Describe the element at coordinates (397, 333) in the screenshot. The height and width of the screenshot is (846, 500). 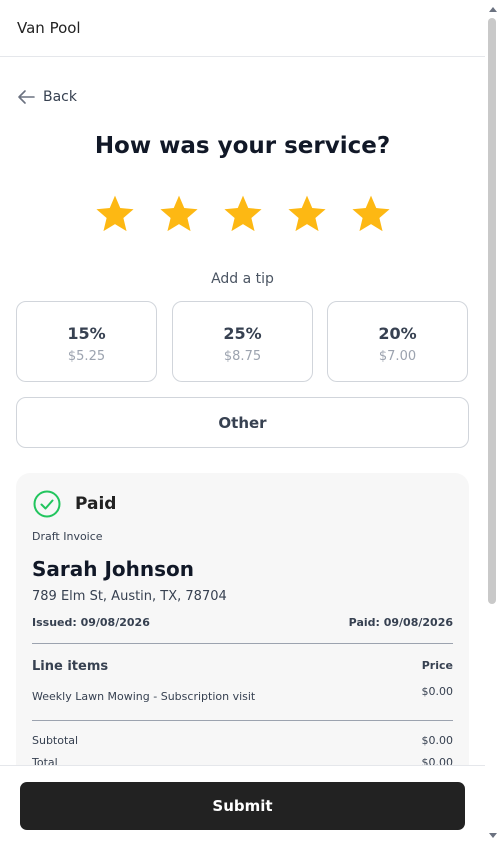
I see `tip-percent: 20%` at that location.